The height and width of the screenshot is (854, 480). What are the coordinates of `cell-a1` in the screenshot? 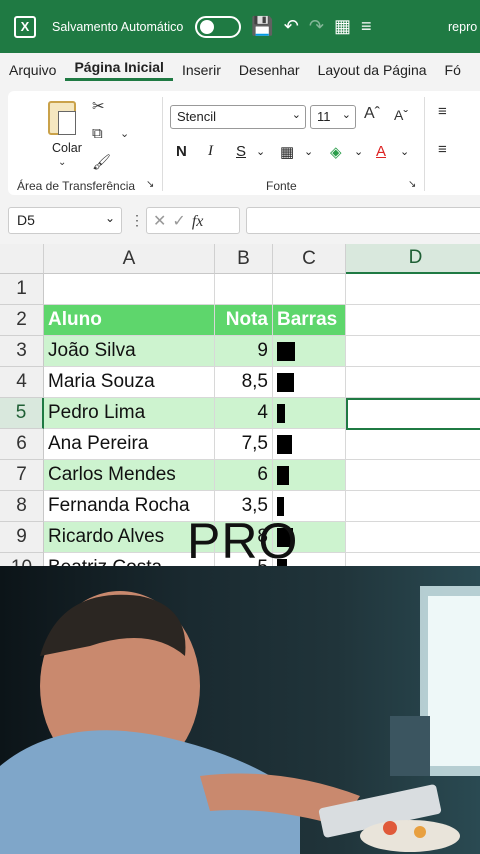 It's located at (129, 289).